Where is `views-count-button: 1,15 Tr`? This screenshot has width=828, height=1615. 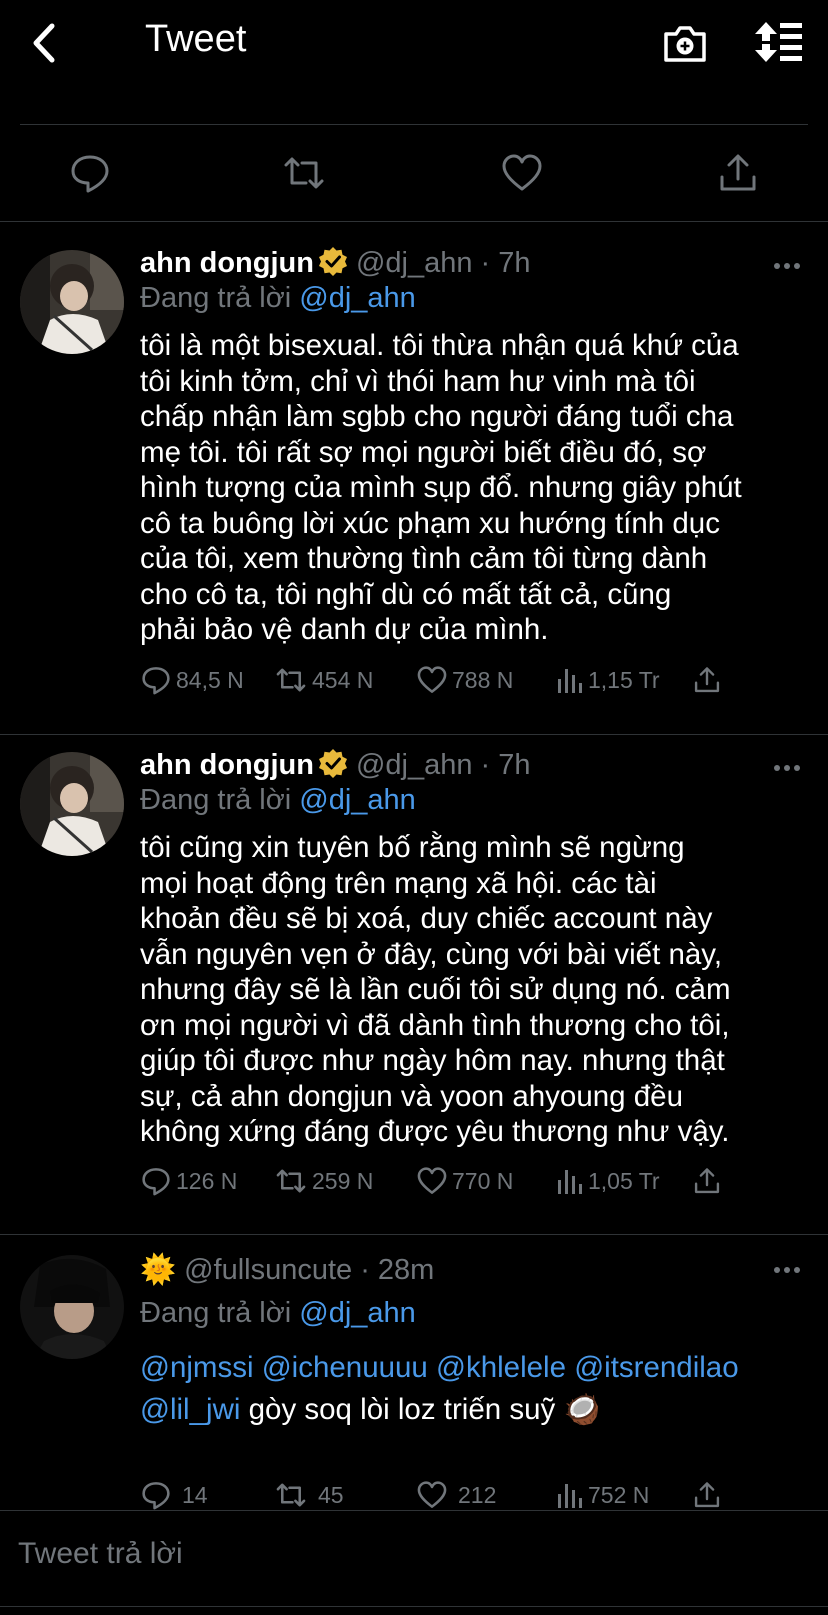
views-count-button: 1,15 Tr is located at coordinates (608, 680).